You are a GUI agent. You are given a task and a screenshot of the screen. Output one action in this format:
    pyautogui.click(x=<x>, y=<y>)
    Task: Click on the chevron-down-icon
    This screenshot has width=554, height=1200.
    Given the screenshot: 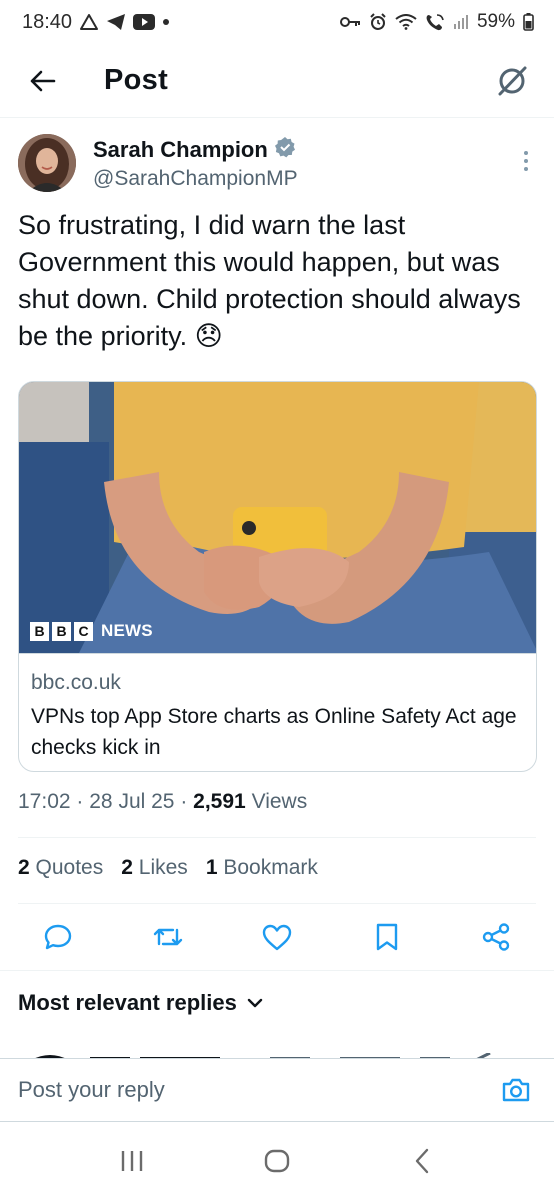 What is the action you would take?
    pyautogui.click(x=255, y=1003)
    